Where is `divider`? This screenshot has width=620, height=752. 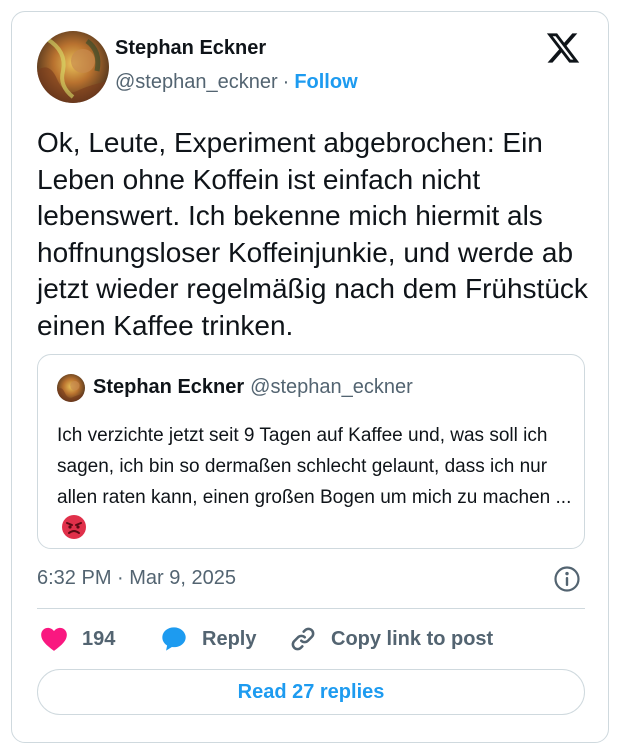 divider is located at coordinates (311, 608).